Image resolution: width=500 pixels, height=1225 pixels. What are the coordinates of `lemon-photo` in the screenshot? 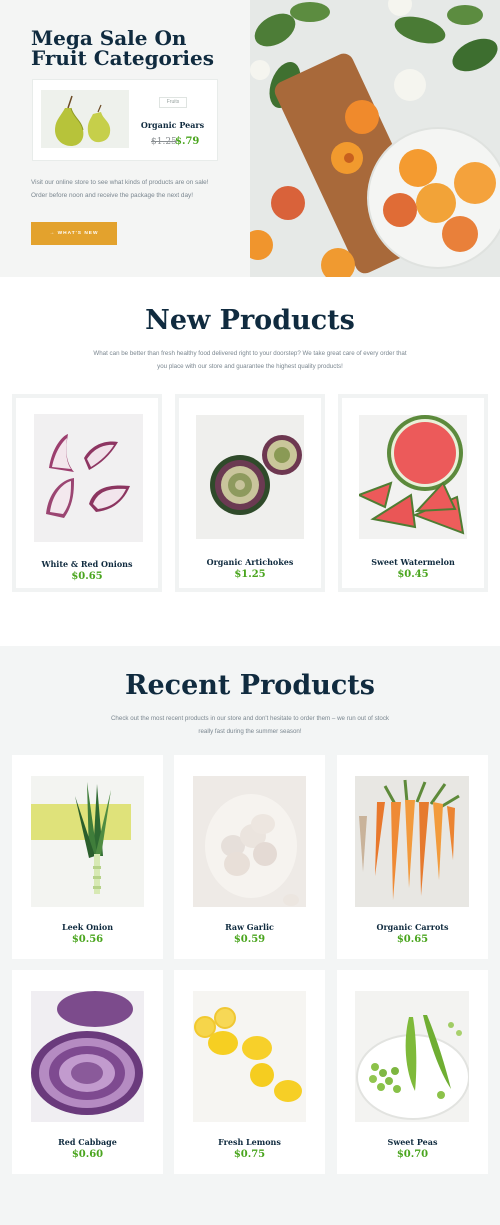 It's located at (249, 1056).